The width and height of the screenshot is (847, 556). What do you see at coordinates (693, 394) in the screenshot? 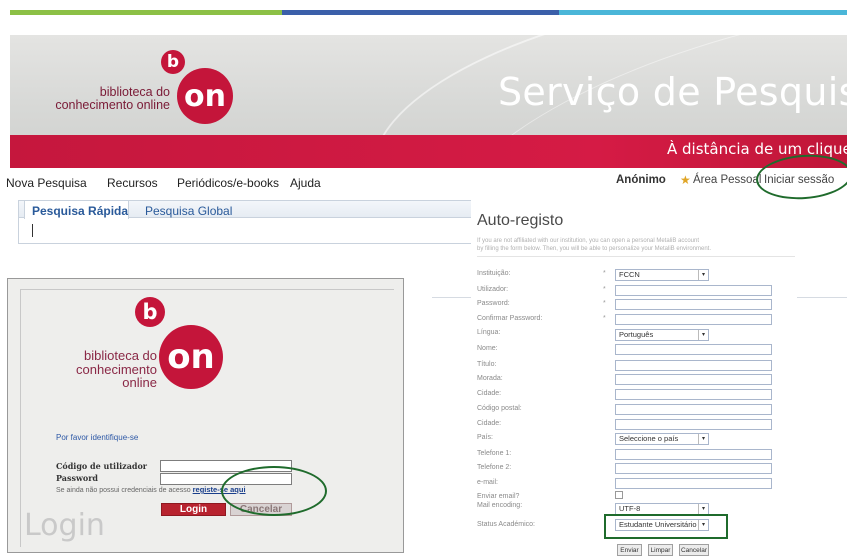
I see `city-input` at bounding box center [693, 394].